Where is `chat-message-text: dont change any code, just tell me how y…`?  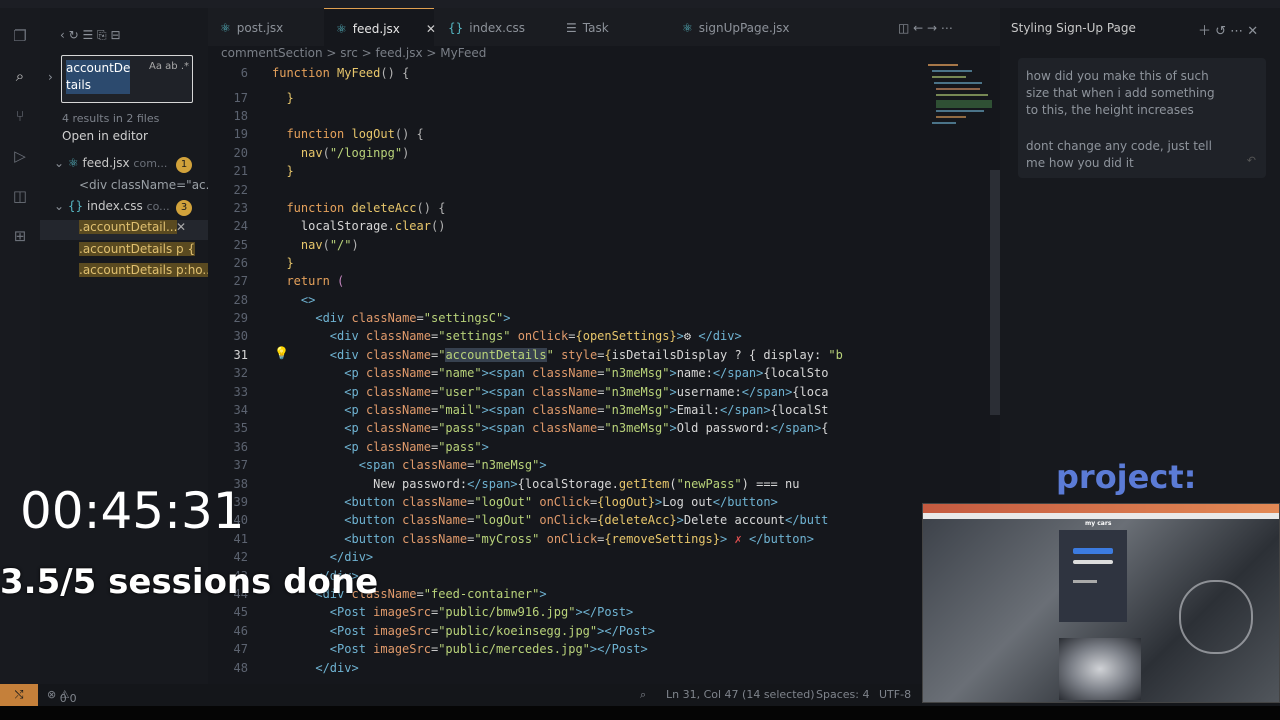 chat-message-text: dont change any code, just tell me how y… is located at coordinates (1119, 154).